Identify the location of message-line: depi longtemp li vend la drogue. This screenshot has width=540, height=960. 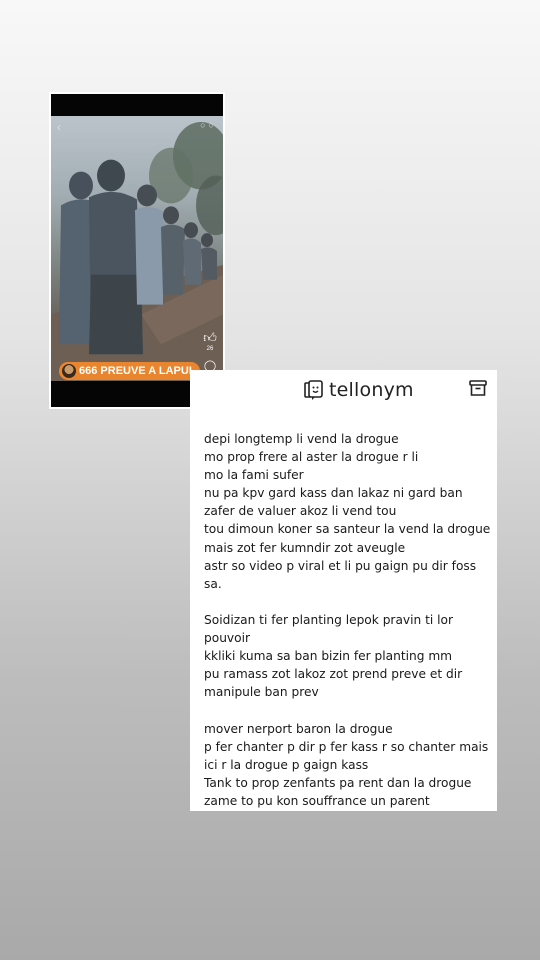
(301, 439).